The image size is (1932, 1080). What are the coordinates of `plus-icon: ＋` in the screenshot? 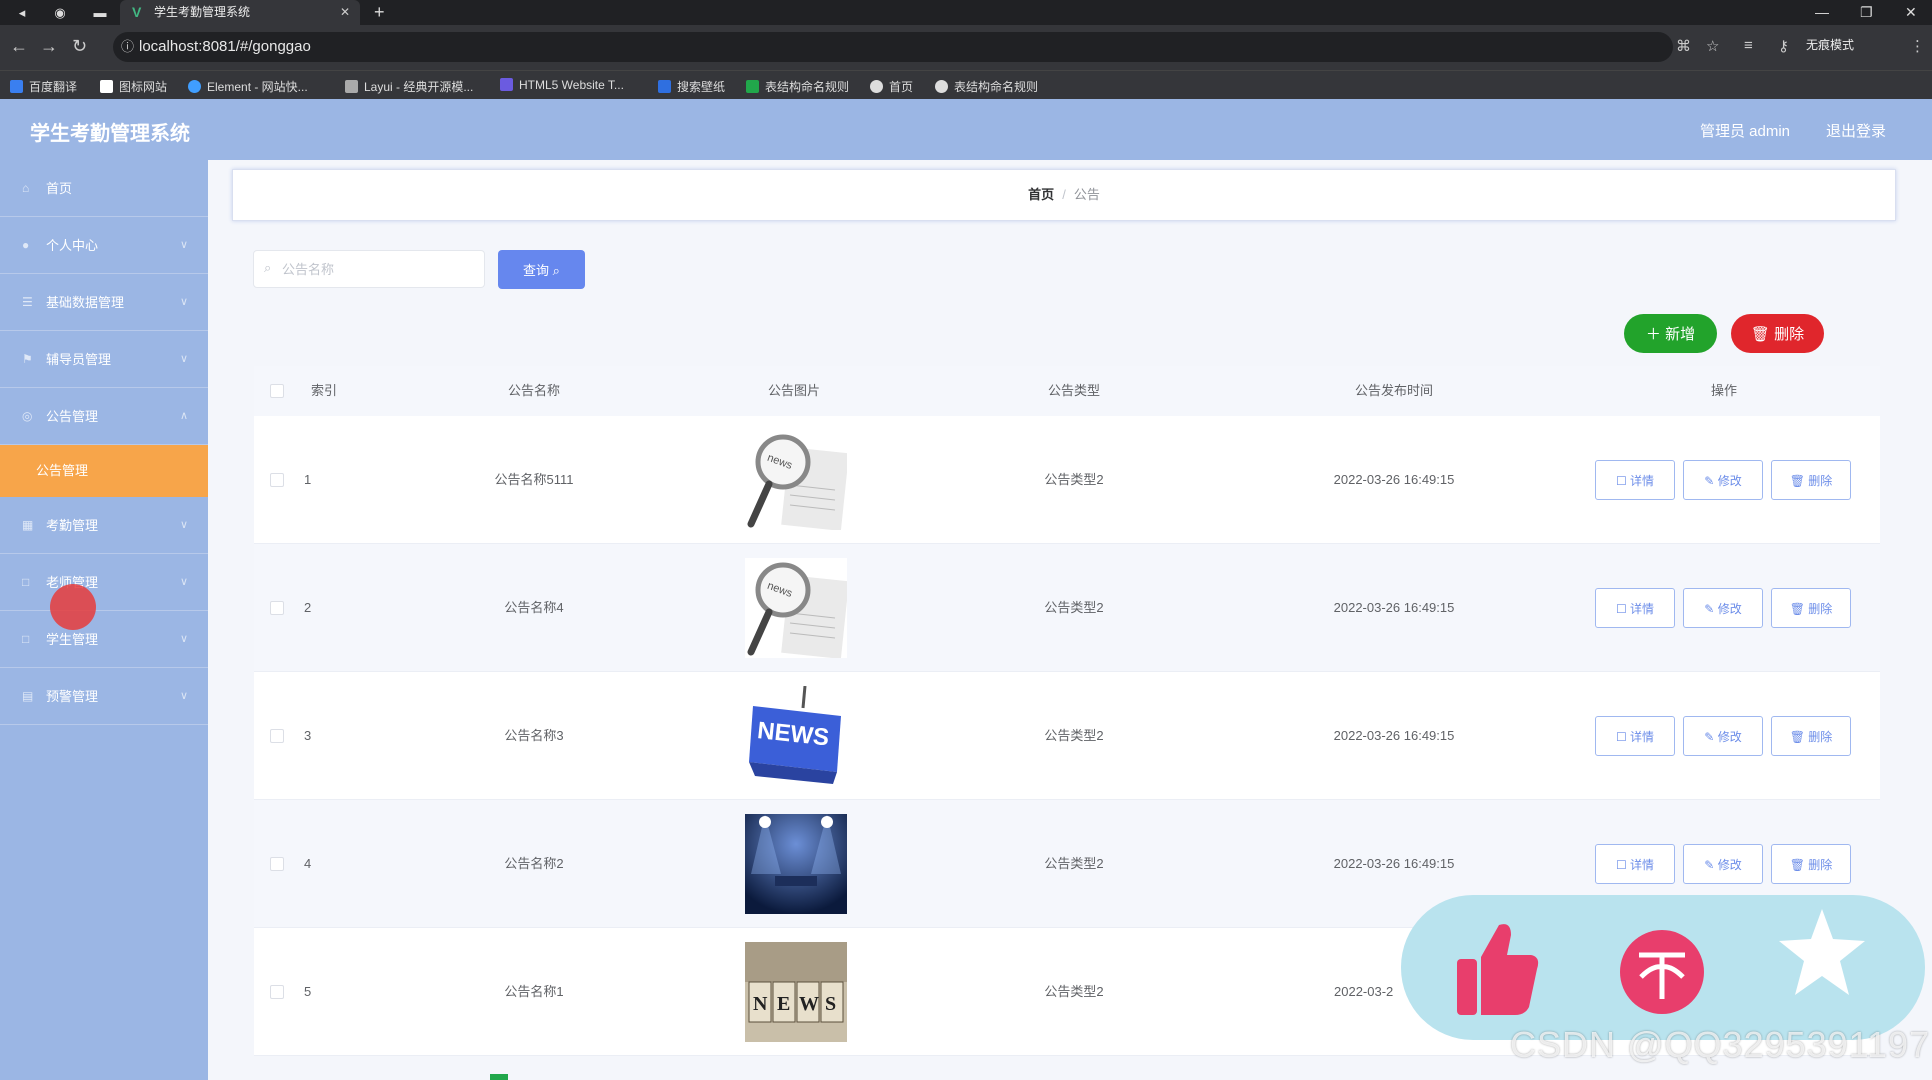 It's located at (1653, 334).